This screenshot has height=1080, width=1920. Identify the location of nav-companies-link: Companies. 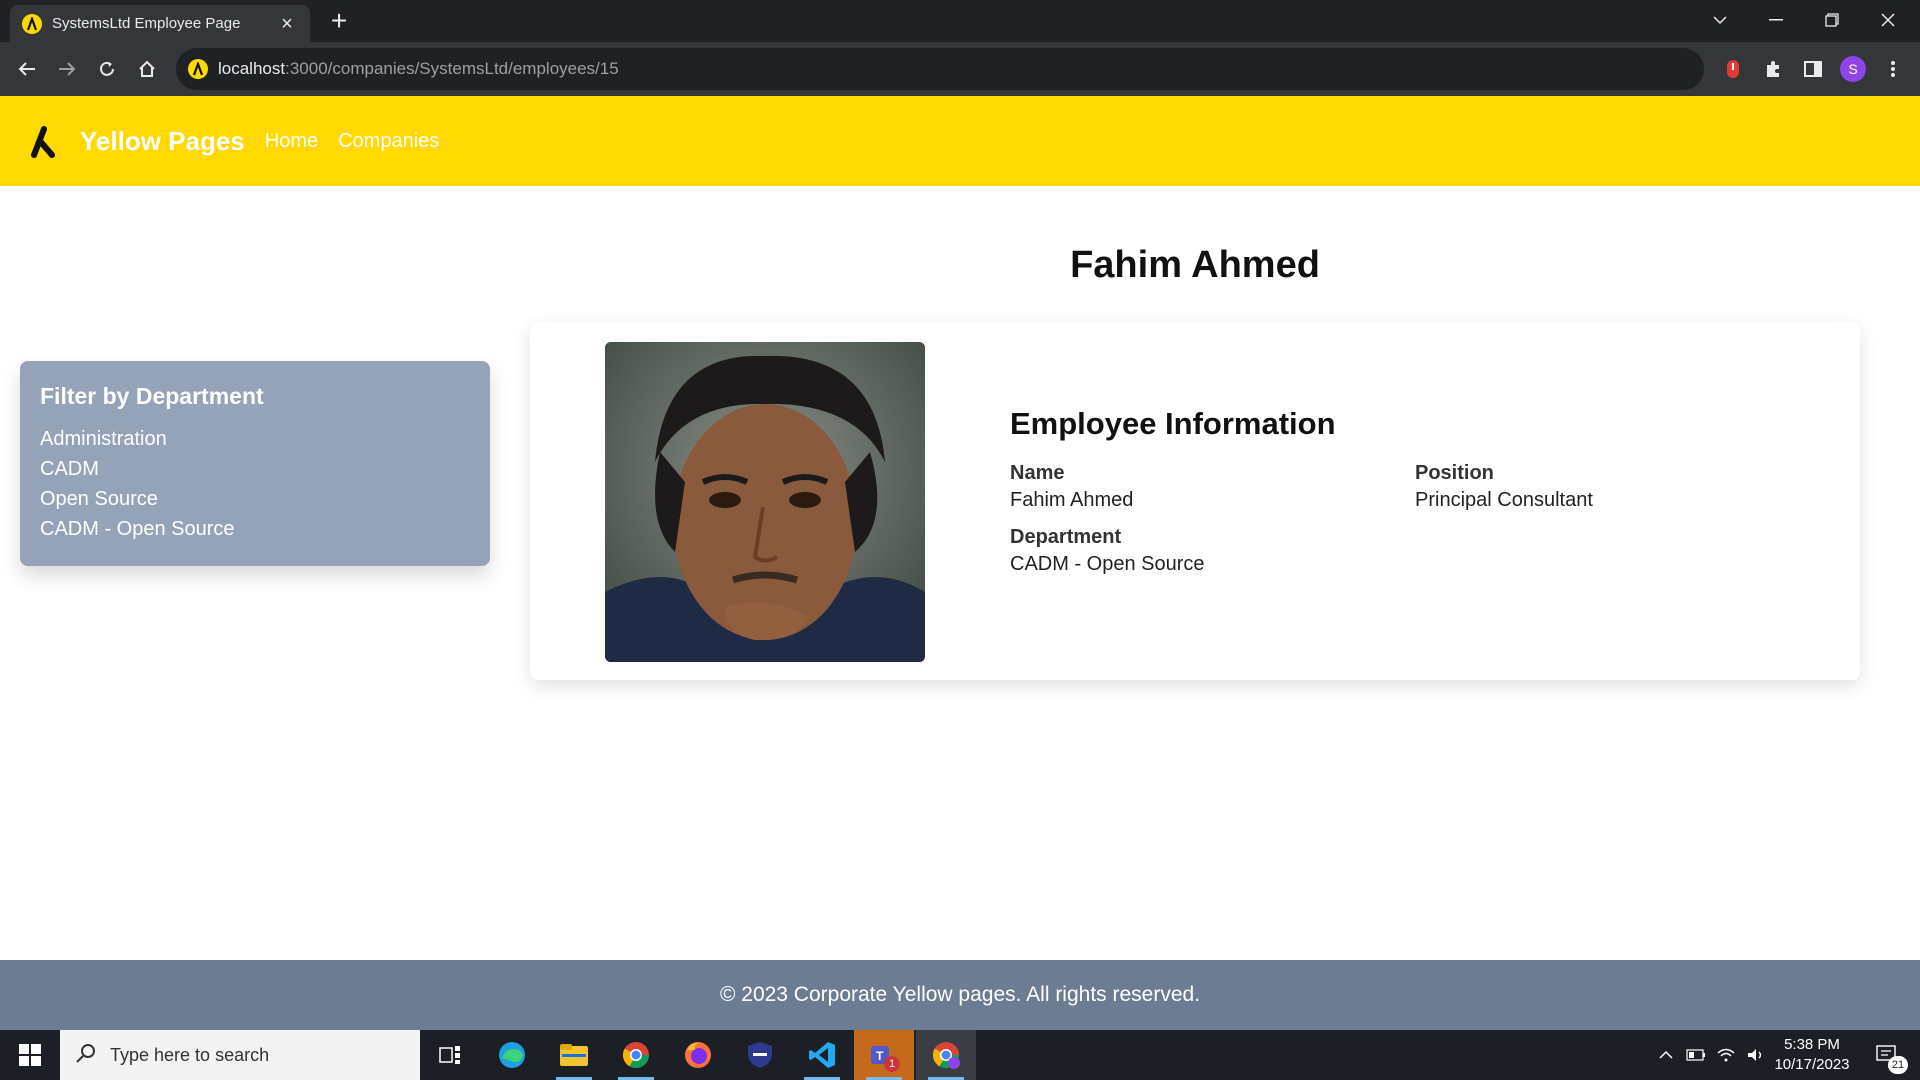
(388, 141).